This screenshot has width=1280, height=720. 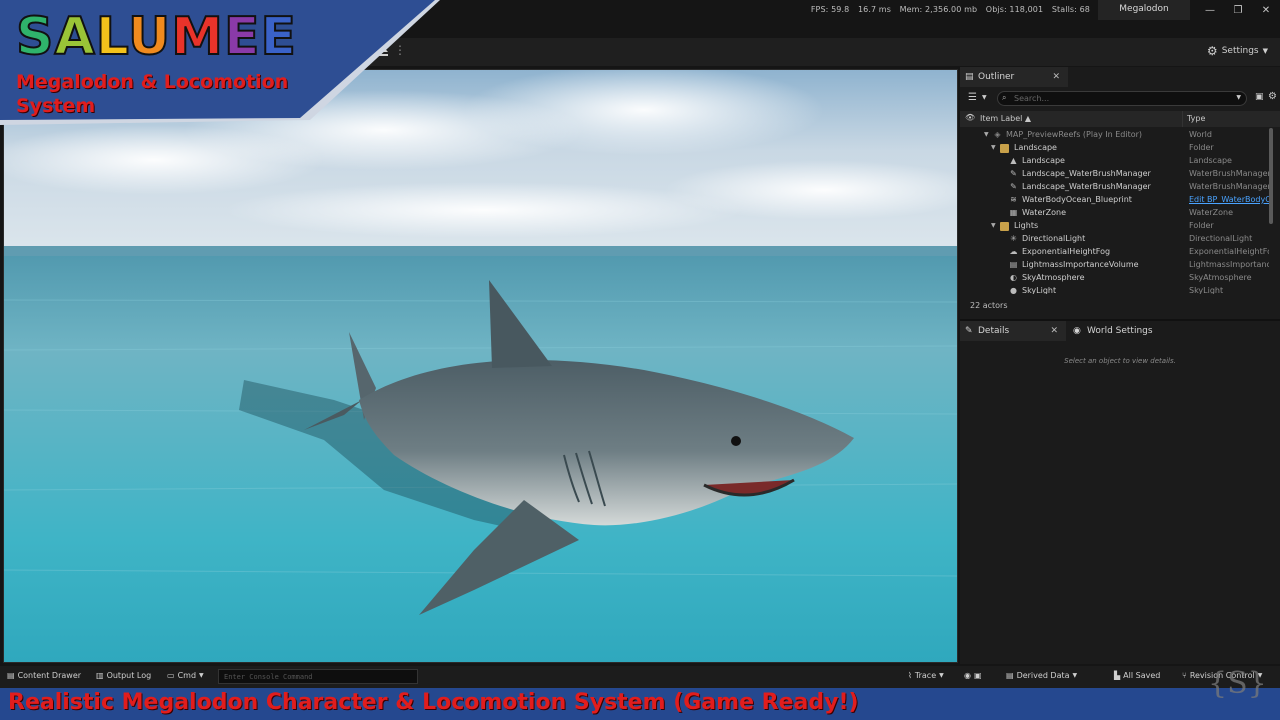 I want to click on project-tab: Megalodon, so click(x=1144, y=10).